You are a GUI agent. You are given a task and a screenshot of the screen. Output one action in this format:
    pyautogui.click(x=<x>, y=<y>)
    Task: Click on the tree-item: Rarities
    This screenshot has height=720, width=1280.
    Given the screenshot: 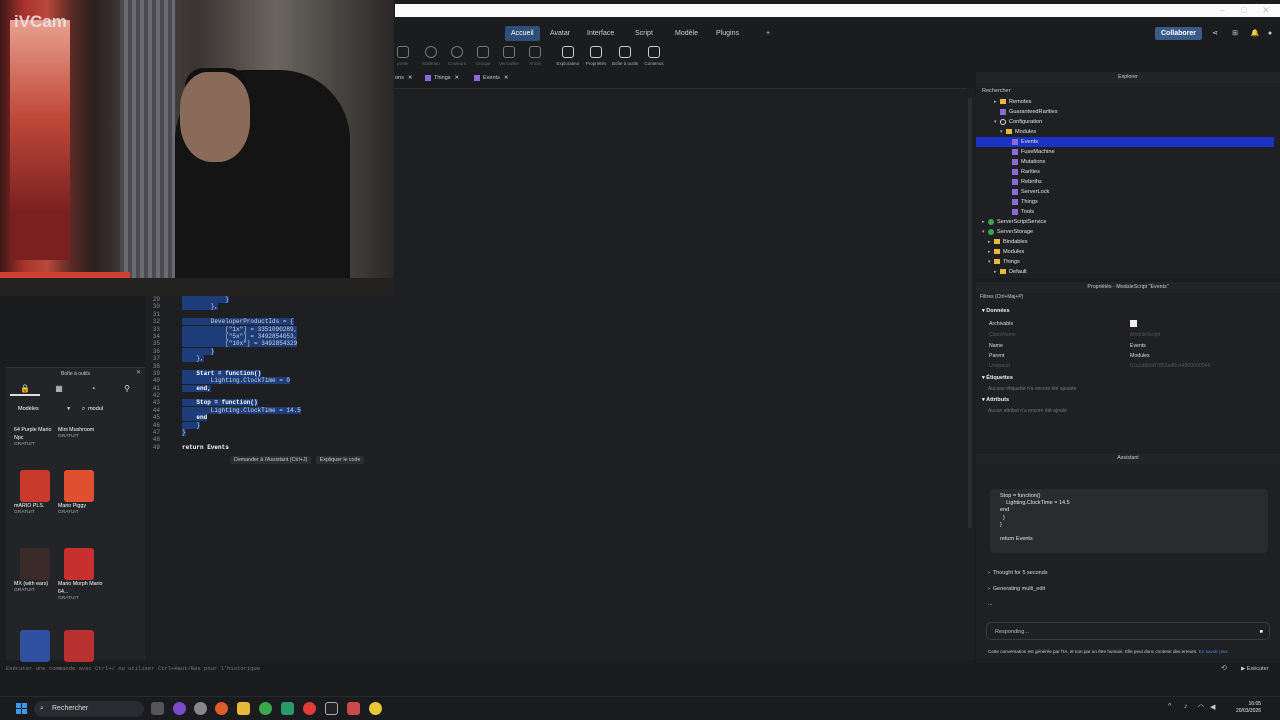 What is the action you would take?
    pyautogui.click(x=1125, y=172)
    